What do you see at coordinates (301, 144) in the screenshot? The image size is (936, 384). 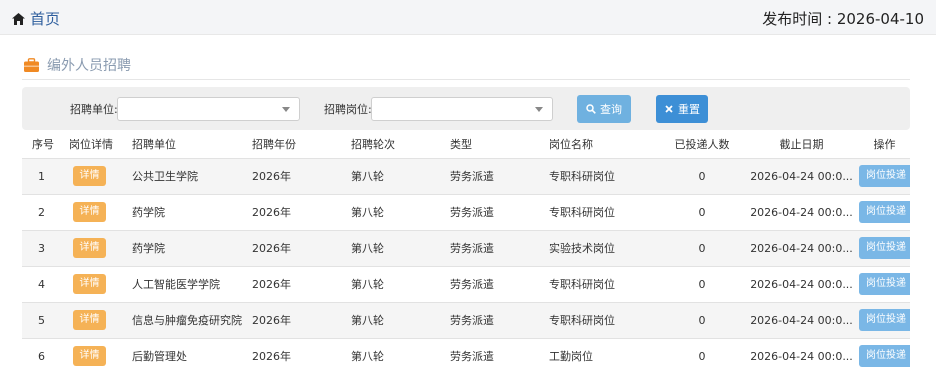 I see `col-header-year: 招聘年份` at bounding box center [301, 144].